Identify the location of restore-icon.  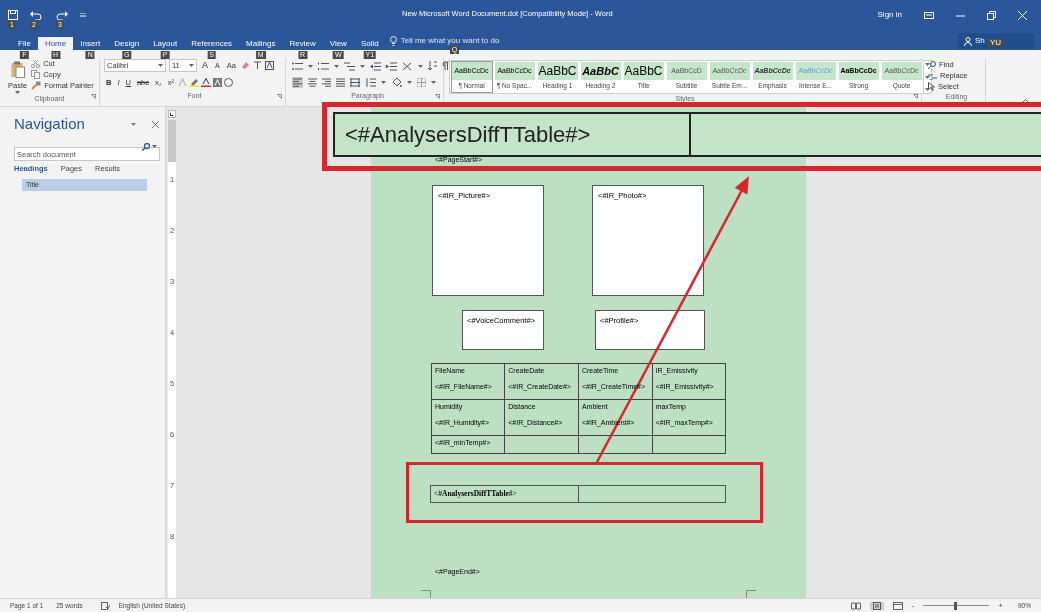
(991, 15).